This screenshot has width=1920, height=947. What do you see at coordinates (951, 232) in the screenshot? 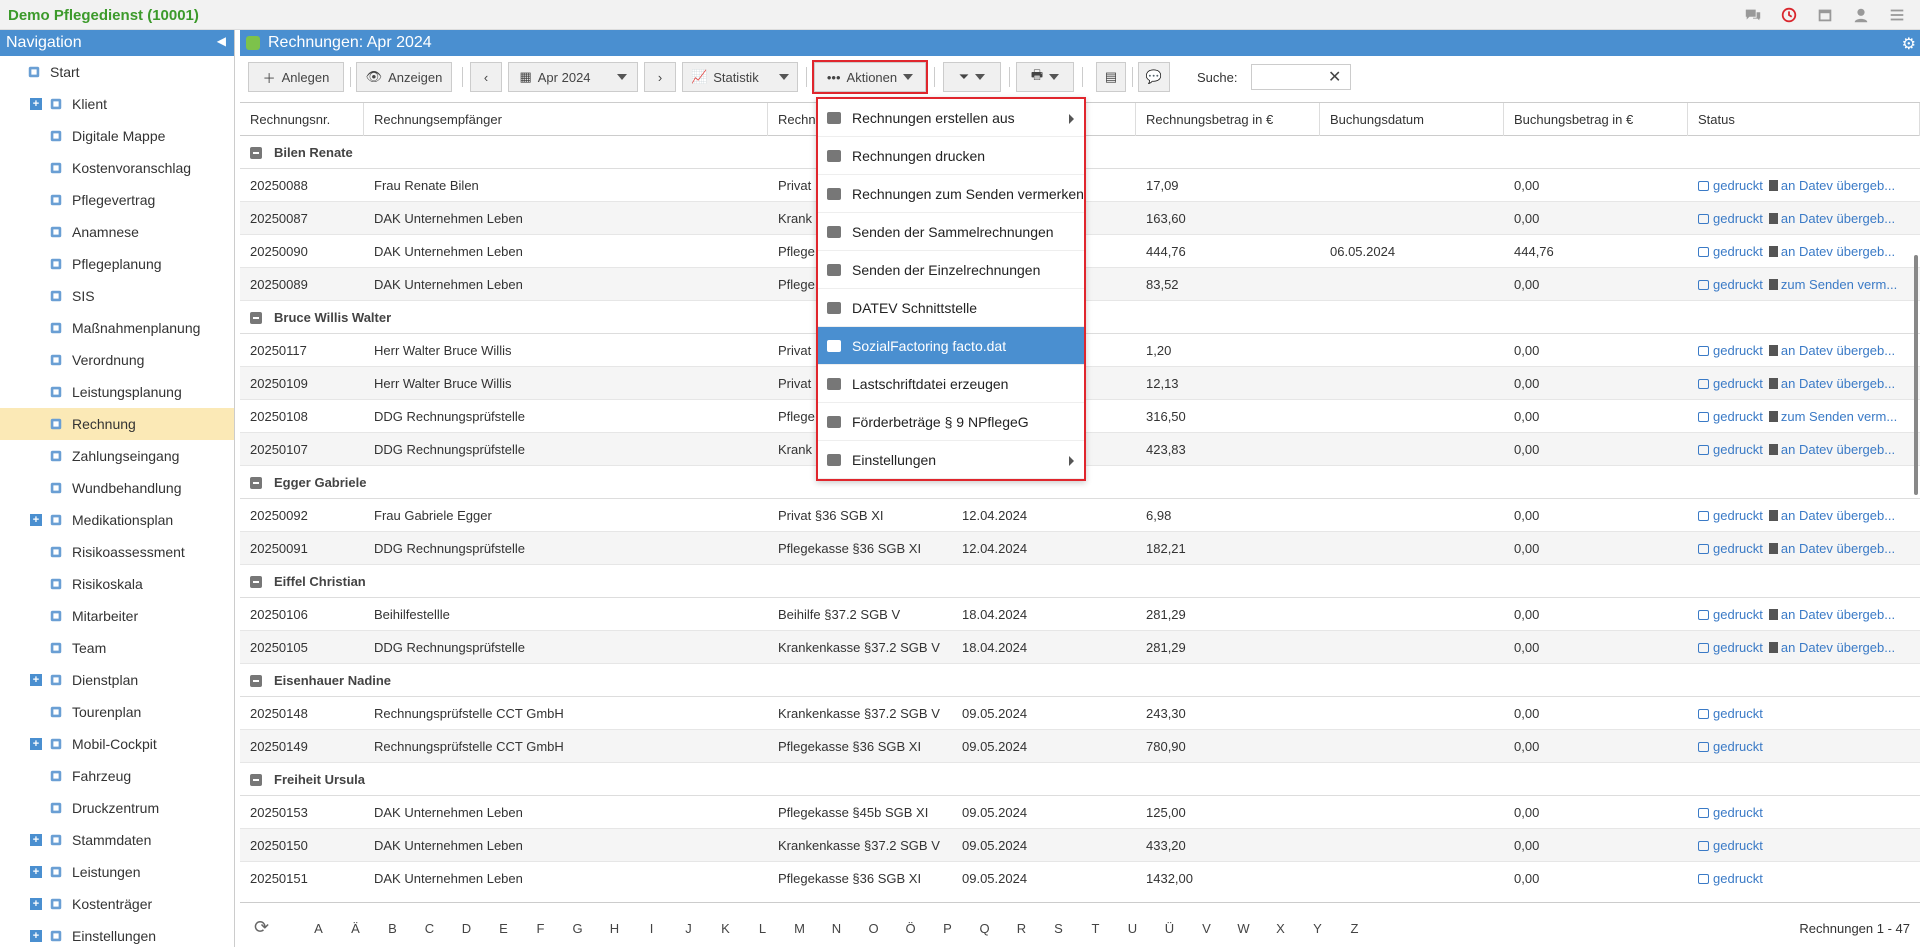
I see `menu-item-4: Senden der Sammelrechnungen` at bounding box center [951, 232].